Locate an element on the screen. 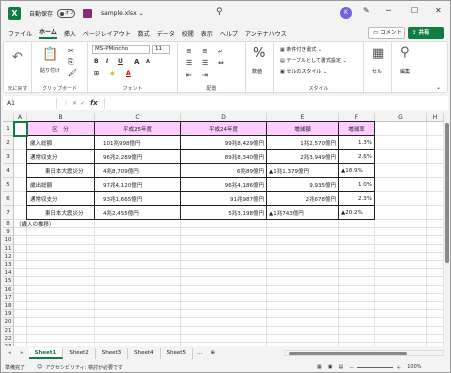 The height and width of the screenshot is (373, 451). row-header-15: 15 is located at coordinates (8, 281).